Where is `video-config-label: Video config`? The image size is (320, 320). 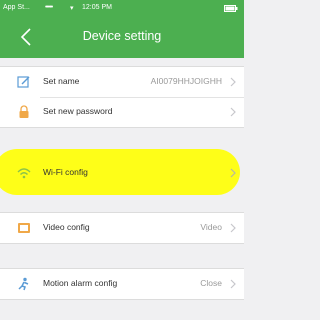 video-config-label: Video config is located at coordinates (66, 227).